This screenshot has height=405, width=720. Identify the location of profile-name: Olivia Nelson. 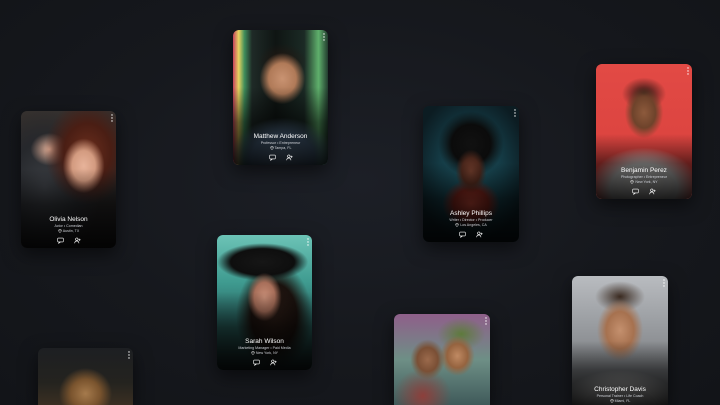
(68, 219).